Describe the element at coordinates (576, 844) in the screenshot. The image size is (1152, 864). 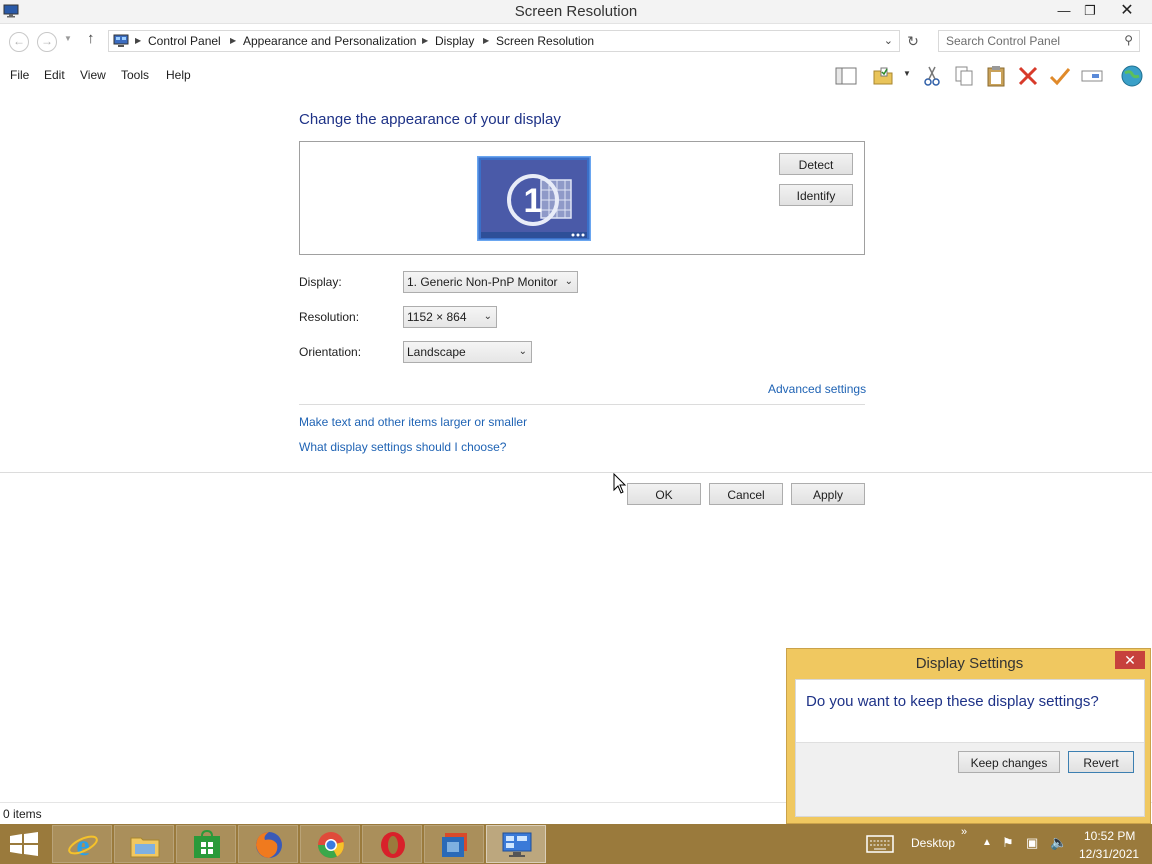
I see `taskbar: e Desktop » ▲ ⚑ ▣ 🔈 10:52 PM 12/31/2021` at that location.